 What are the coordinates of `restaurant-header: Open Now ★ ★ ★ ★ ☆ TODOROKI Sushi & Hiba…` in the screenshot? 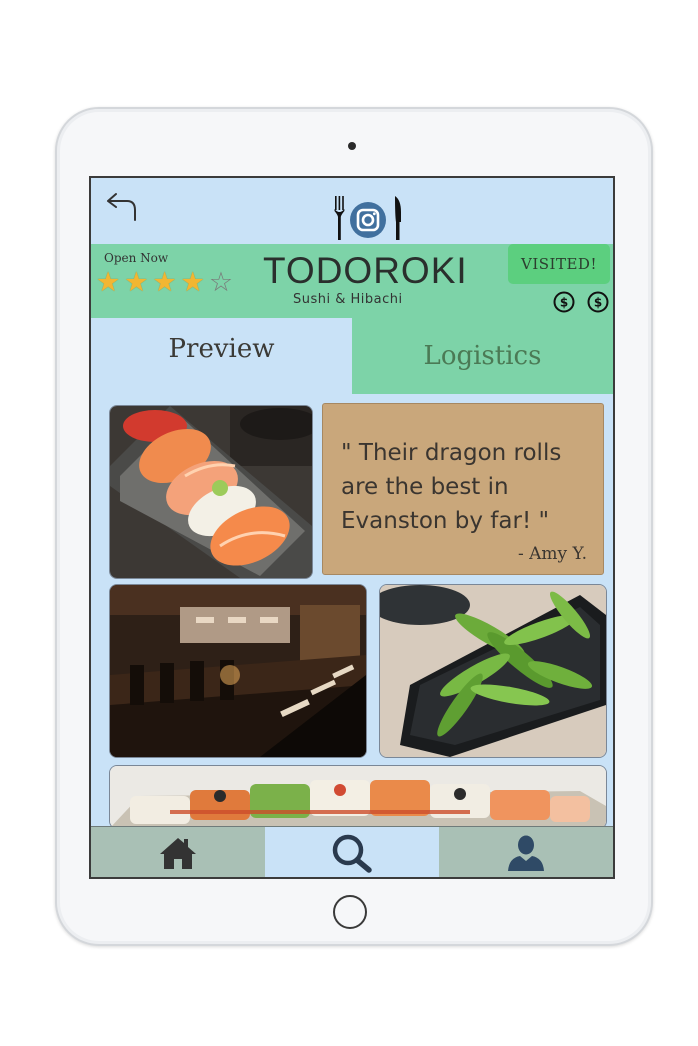 It's located at (352, 281).